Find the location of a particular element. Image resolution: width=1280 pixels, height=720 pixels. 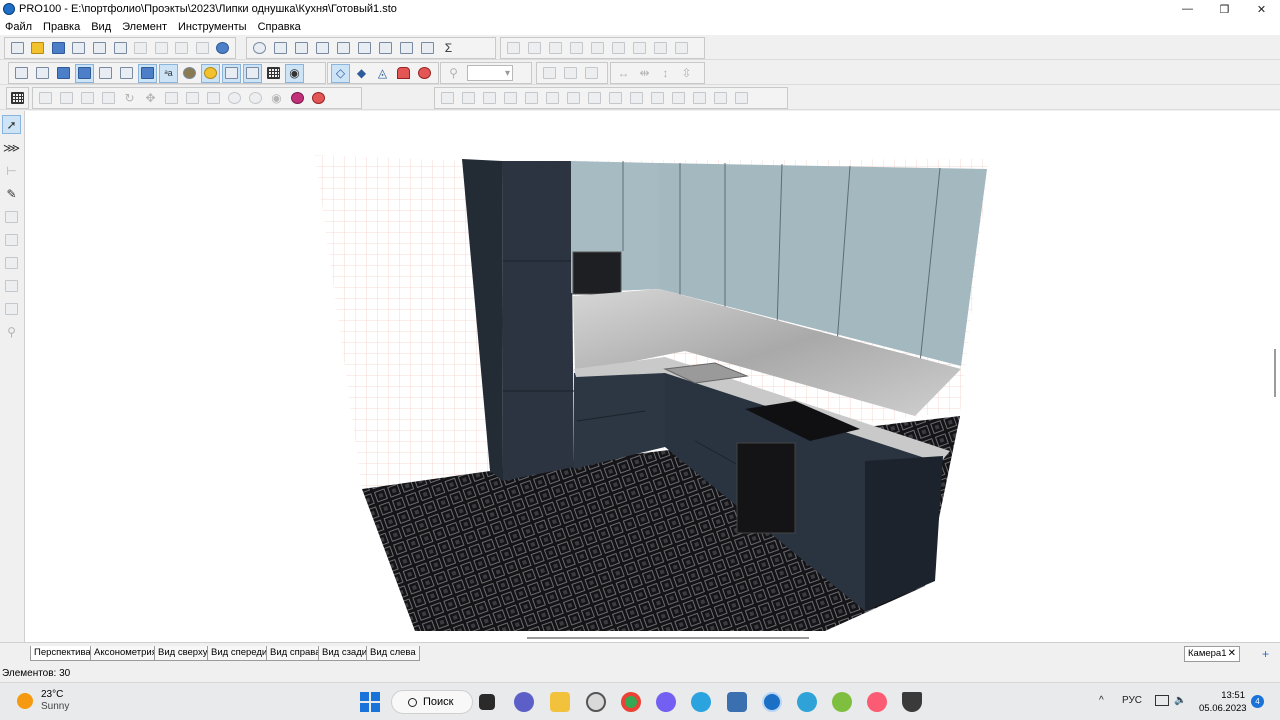

flip-icon is located at coordinates (171, 98).